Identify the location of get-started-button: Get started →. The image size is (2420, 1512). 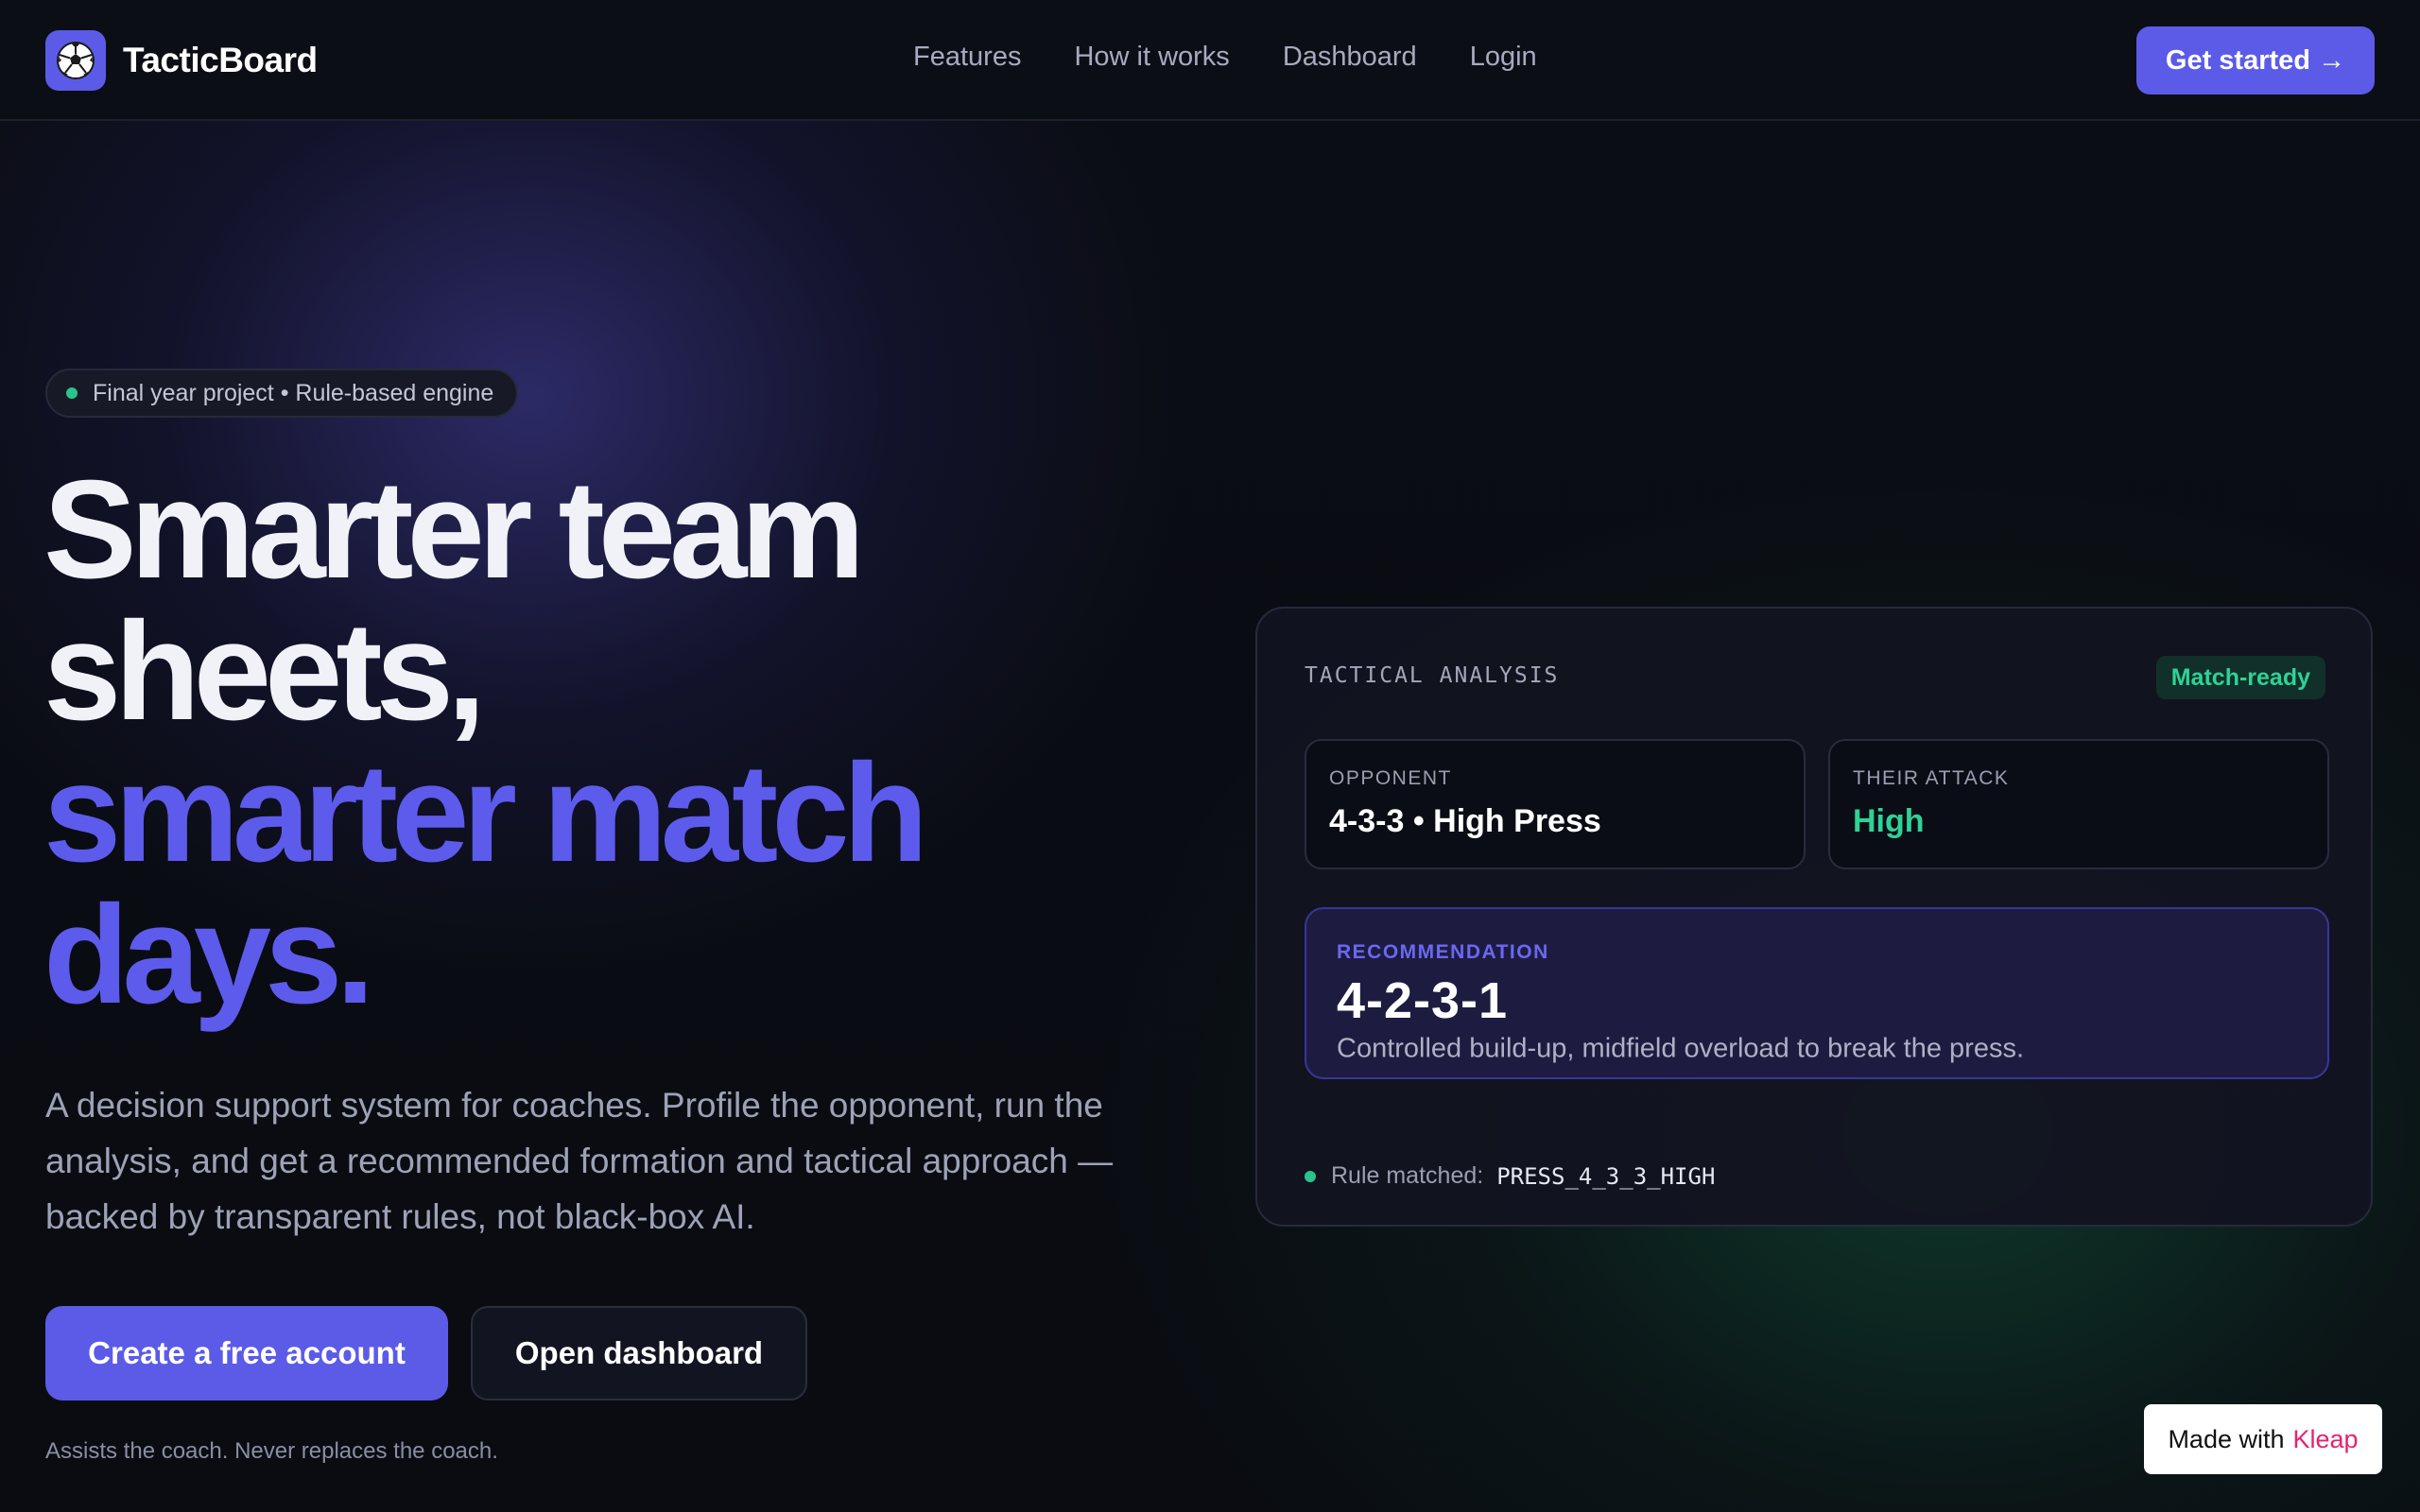
(2255, 60).